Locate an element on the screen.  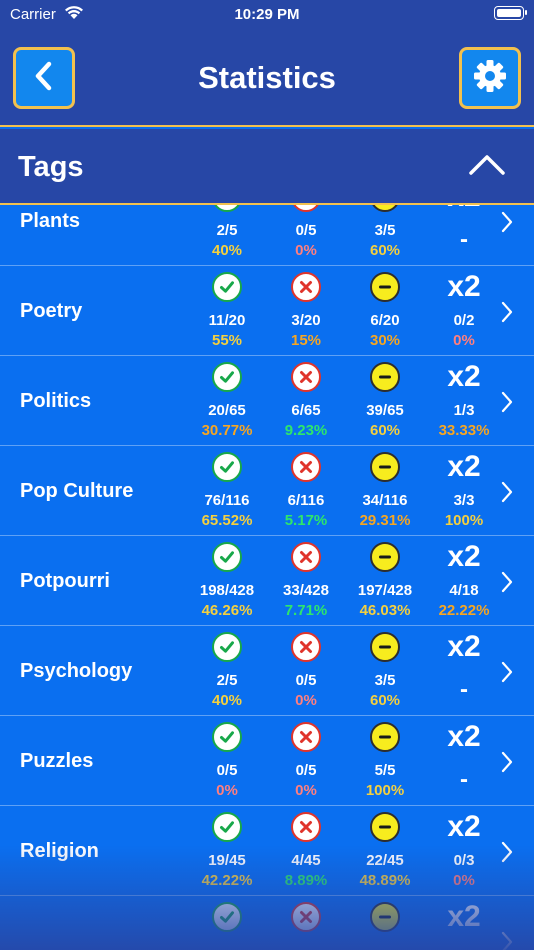
status-time: 10:29 PM is located at coordinates (267, 14).